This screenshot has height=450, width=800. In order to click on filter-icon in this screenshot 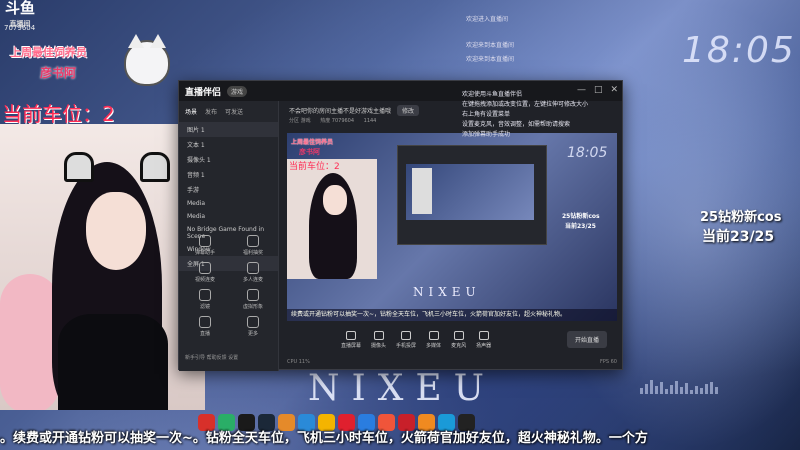, I will do `click(205, 295)`.